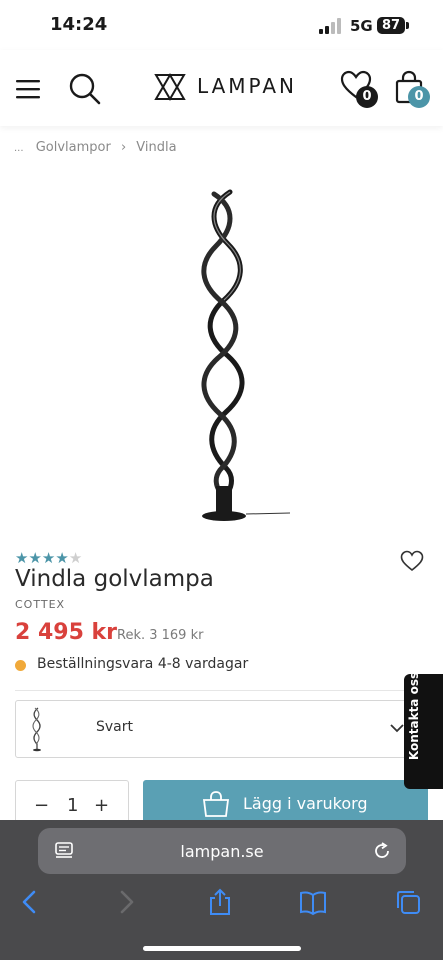 The height and width of the screenshot is (960, 443). Describe the element at coordinates (408, 902) in the screenshot. I see `tabs-icon` at that location.